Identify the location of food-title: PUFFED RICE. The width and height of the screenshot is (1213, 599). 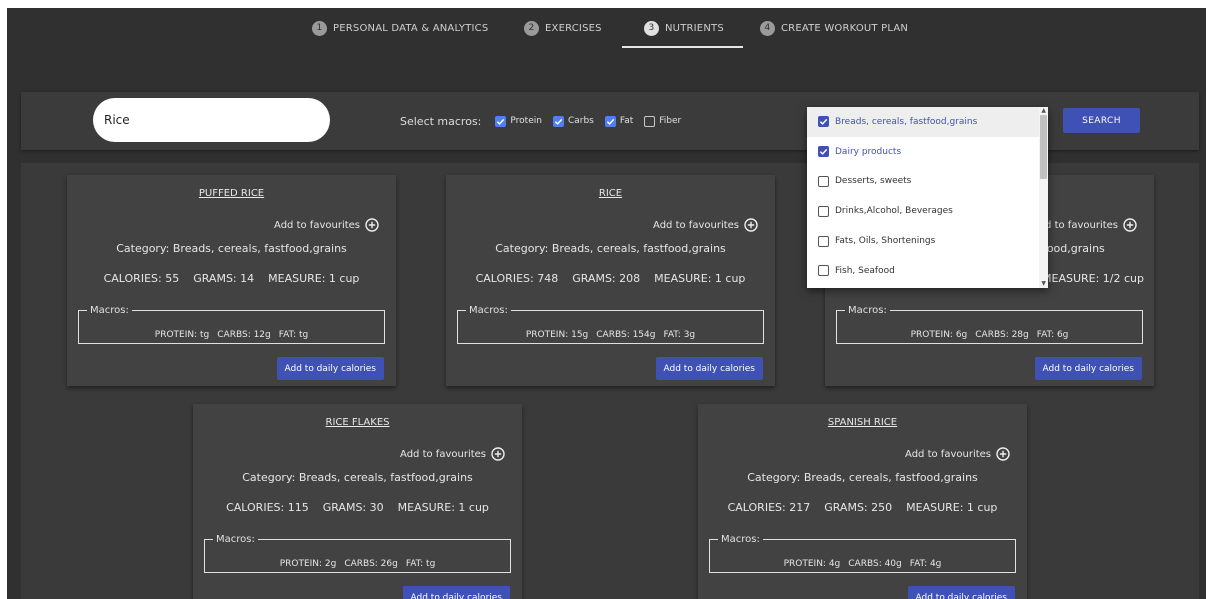
(231, 193).